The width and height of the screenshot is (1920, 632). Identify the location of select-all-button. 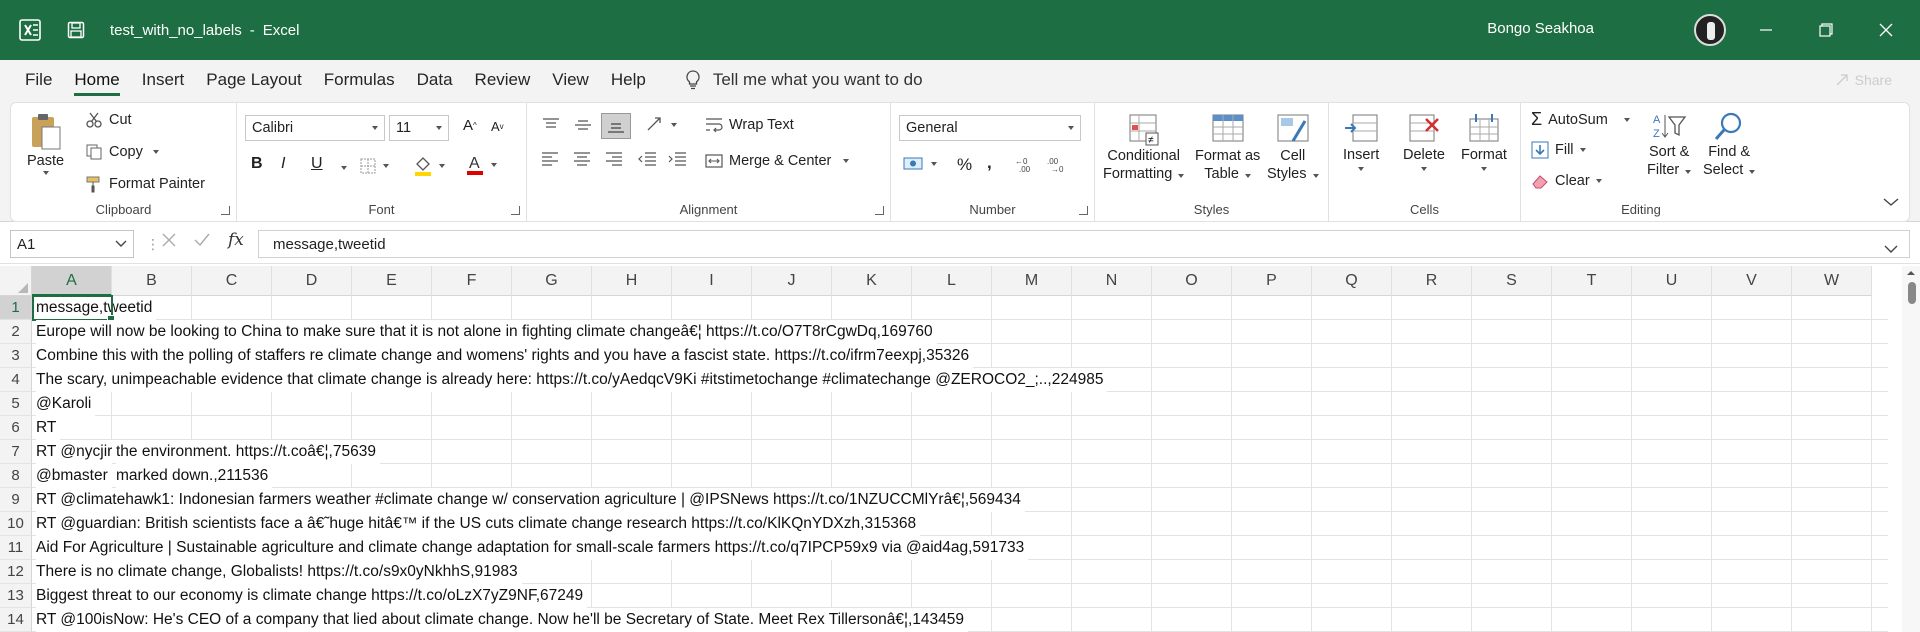
(16, 281).